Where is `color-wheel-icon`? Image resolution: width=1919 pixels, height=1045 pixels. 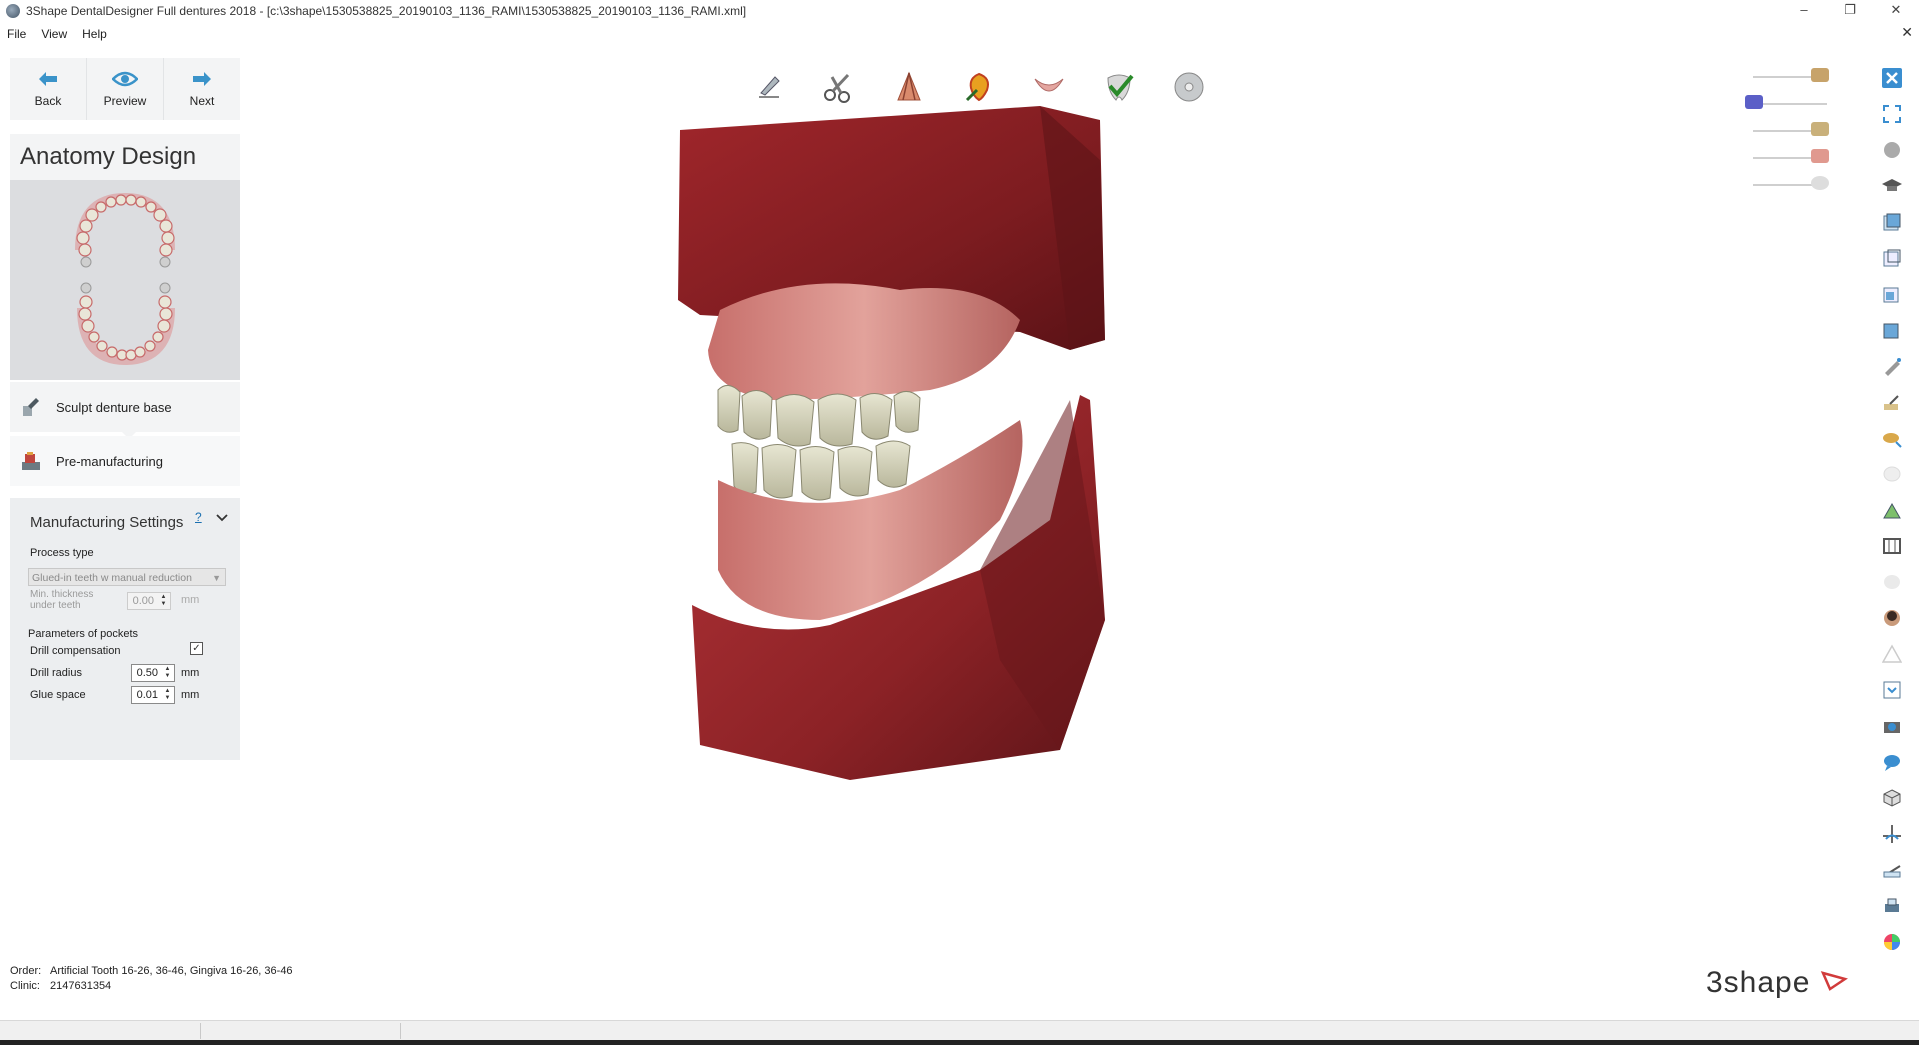 color-wheel-icon is located at coordinates (1892, 942).